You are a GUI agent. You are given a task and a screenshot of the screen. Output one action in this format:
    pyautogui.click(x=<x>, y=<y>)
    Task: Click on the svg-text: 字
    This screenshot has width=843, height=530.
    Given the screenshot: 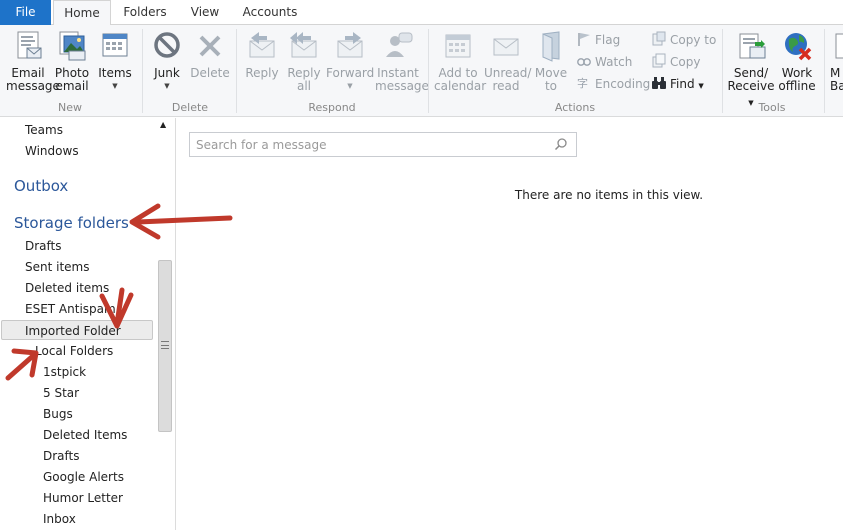 What is the action you would take?
    pyautogui.click(x=582, y=83)
    